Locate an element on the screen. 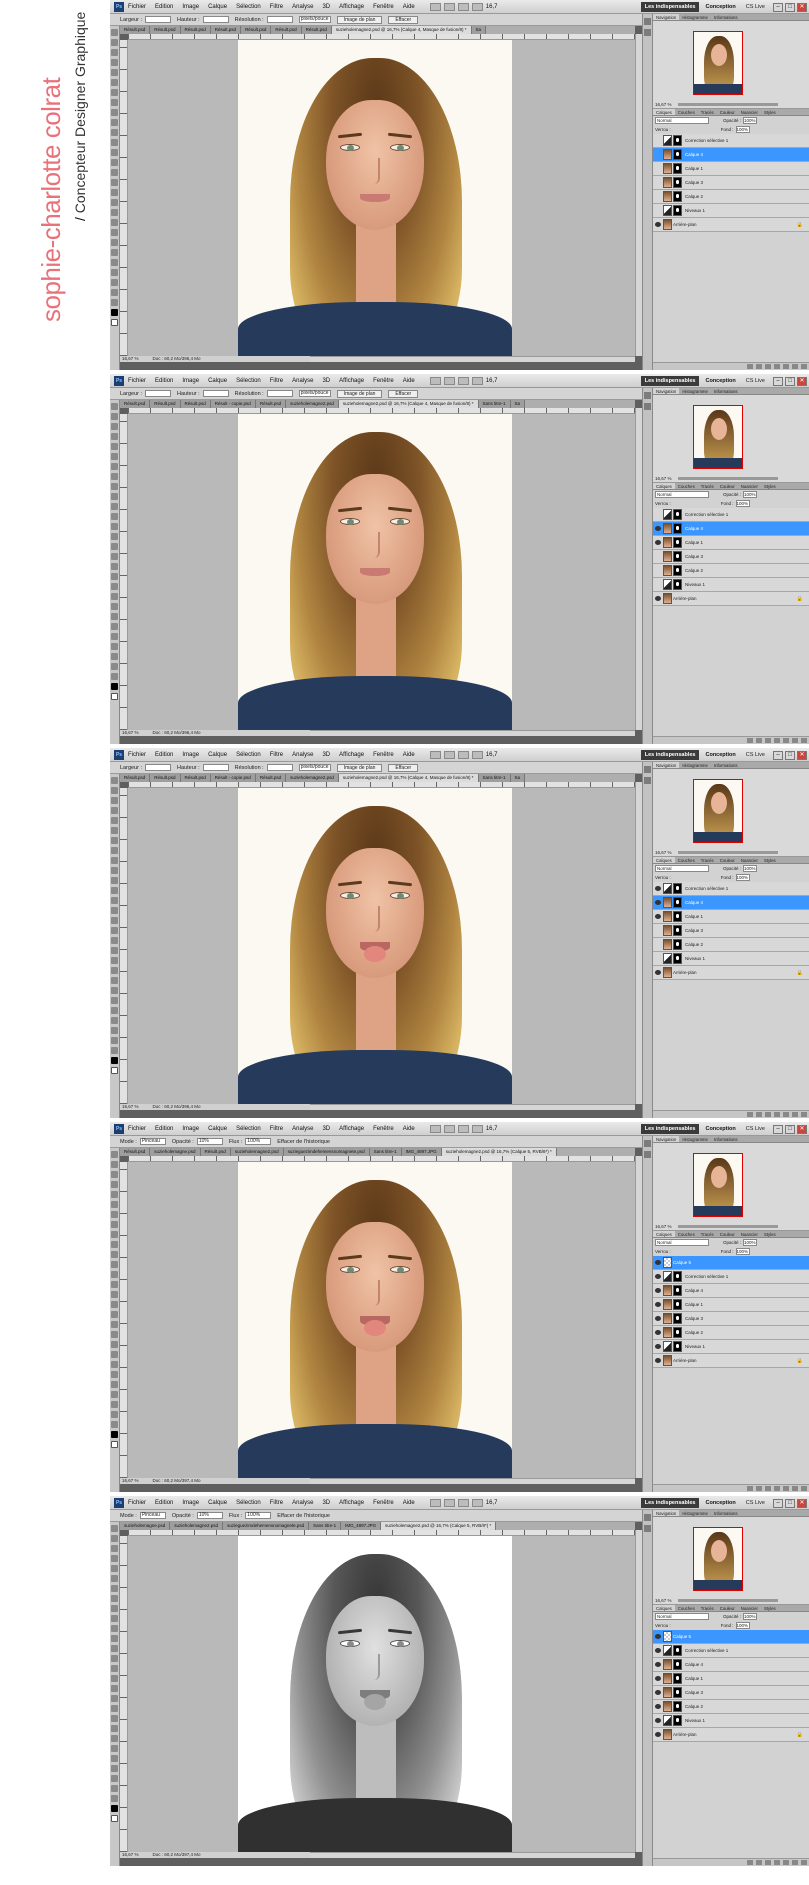 The image size is (809, 1885). menu-item: Filtre is located at coordinates (276, 381).